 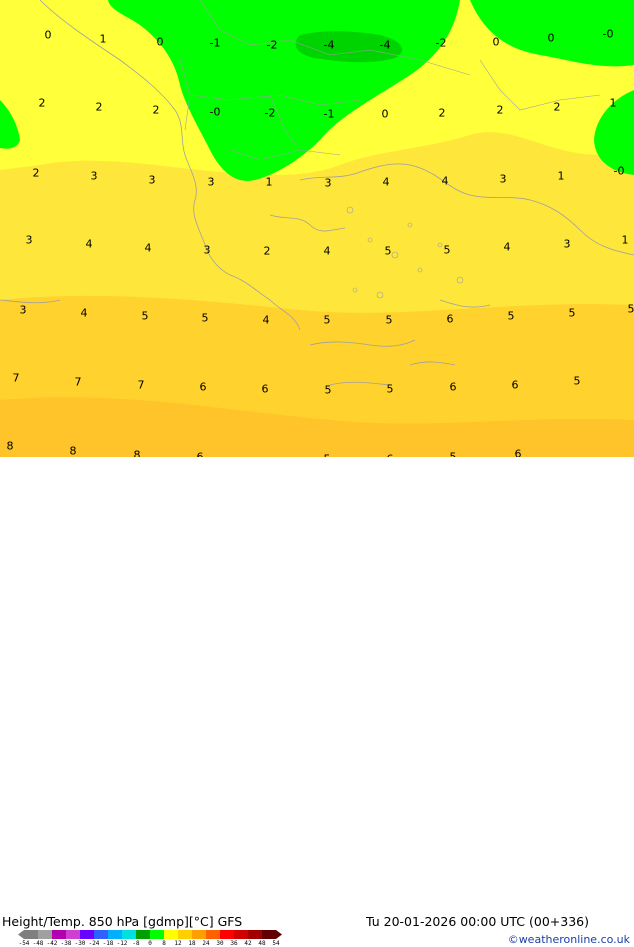 I want to click on colorbar-tick-label: -18, so click(x=108, y=944).